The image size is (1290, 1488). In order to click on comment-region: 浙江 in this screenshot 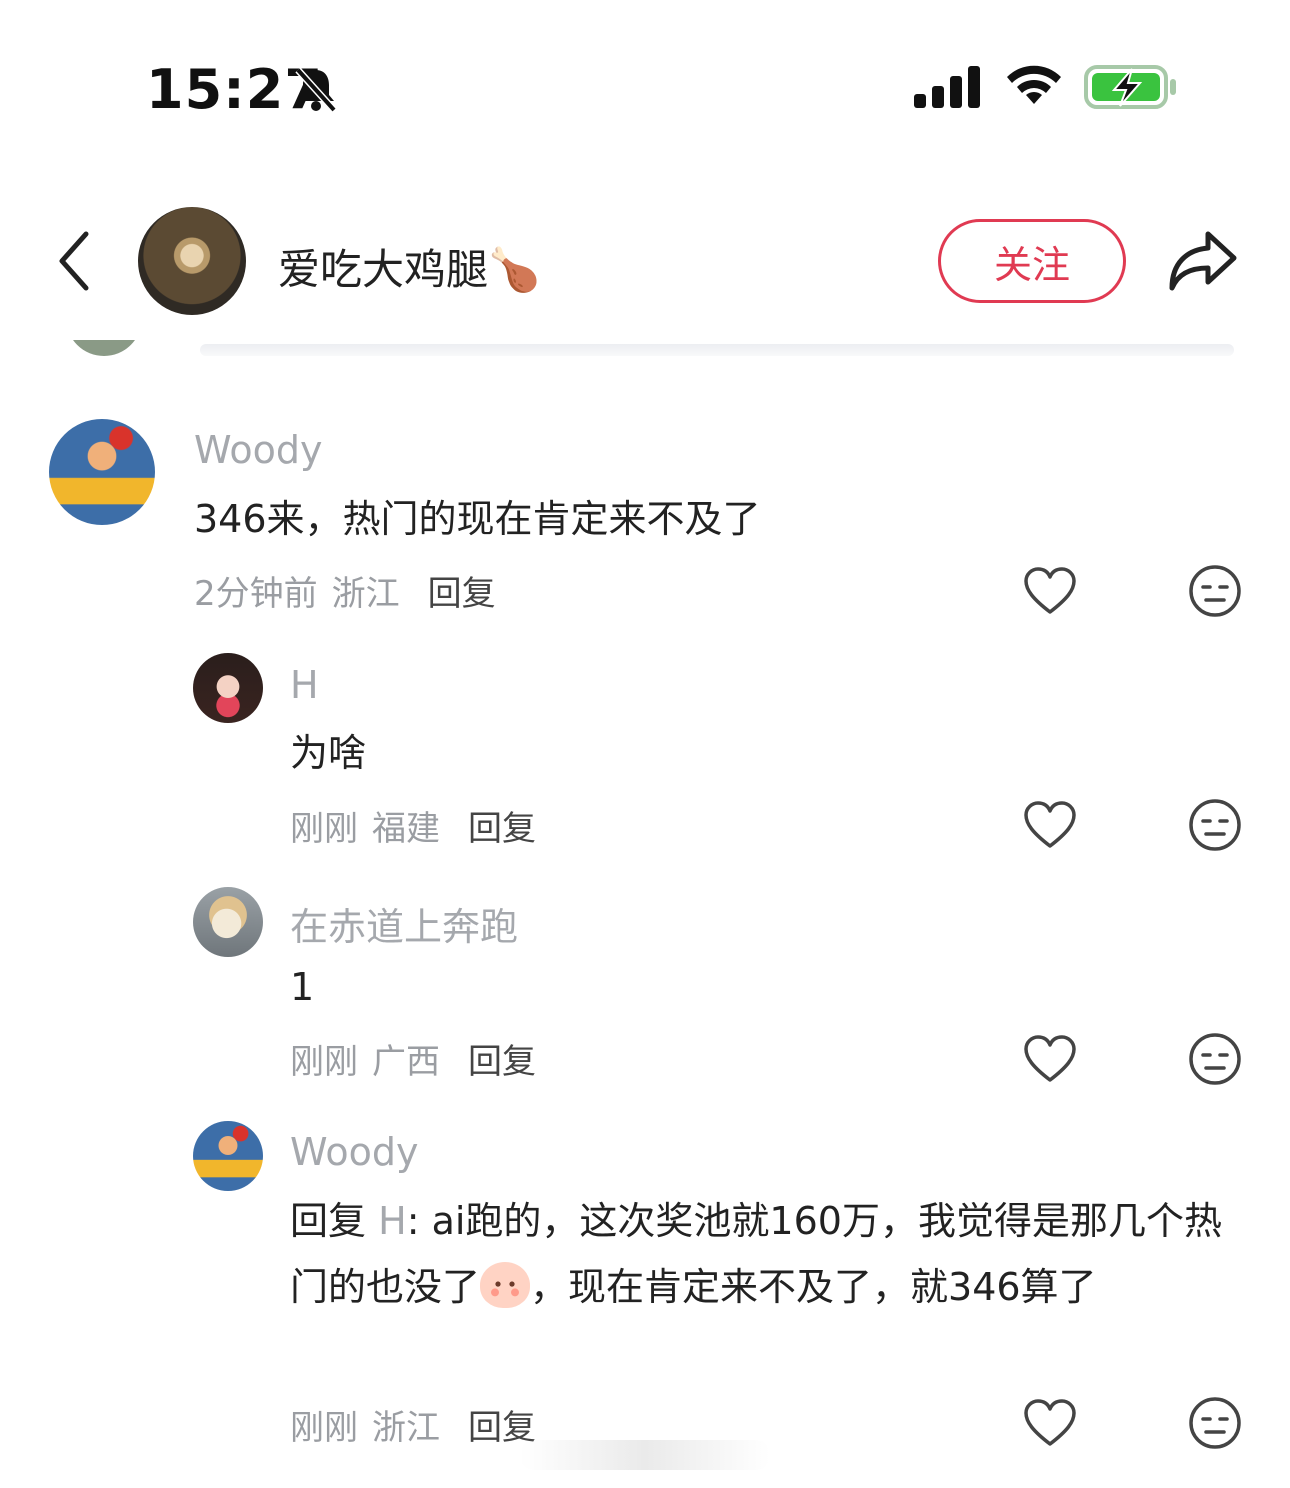, I will do `click(365, 594)`.